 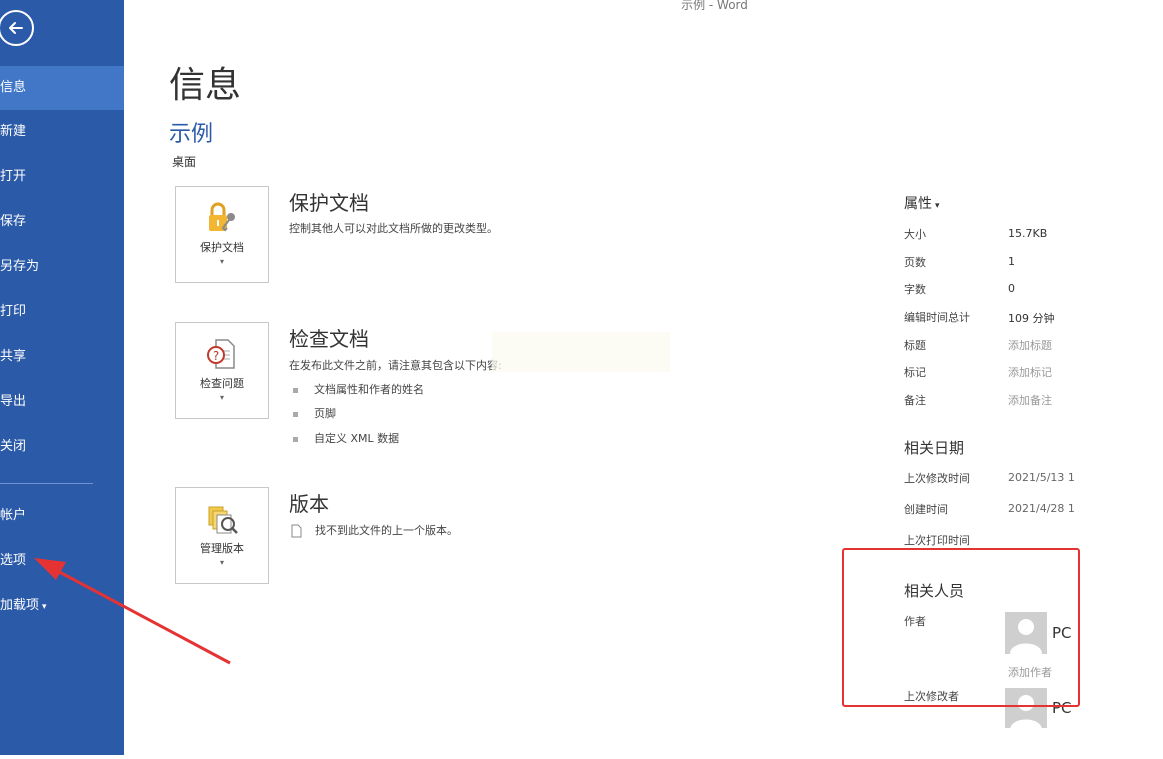 I want to click on check-issues-button-label: 检查问题, so click(x=222, y=383).